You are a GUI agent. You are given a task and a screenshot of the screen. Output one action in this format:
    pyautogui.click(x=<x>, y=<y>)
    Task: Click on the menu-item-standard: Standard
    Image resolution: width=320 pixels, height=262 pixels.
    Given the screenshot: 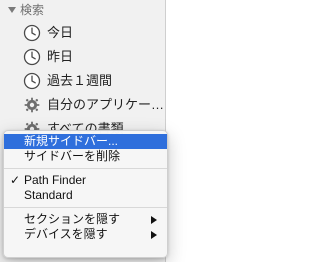 What is the action you would take?
    pyautogui.click(x=85, y=195)
    